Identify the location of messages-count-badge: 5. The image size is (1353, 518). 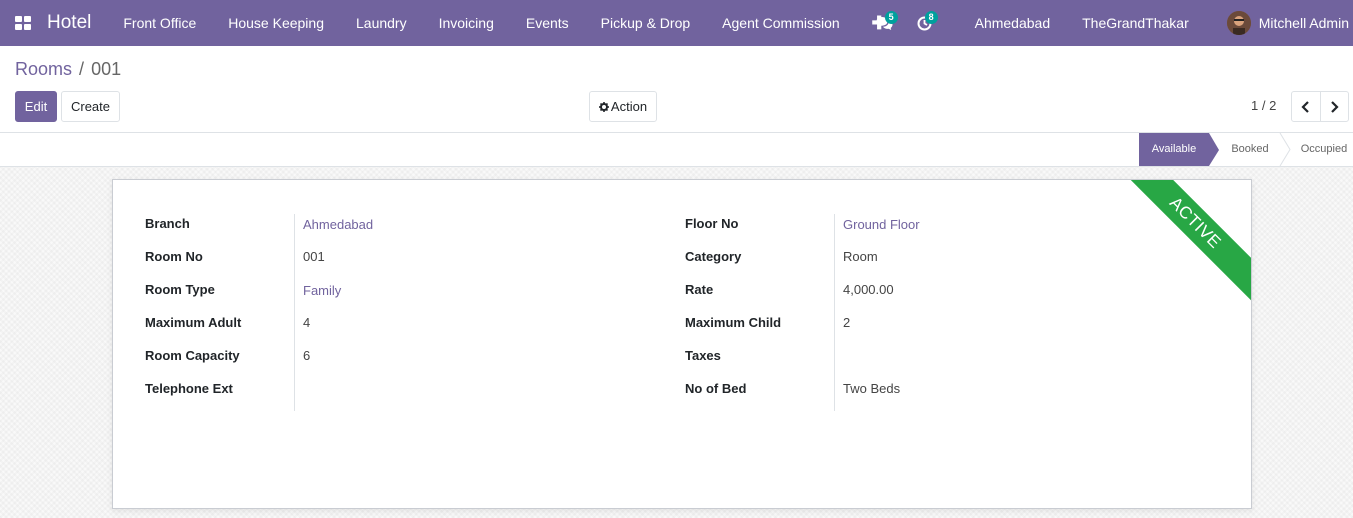
(891, 17).